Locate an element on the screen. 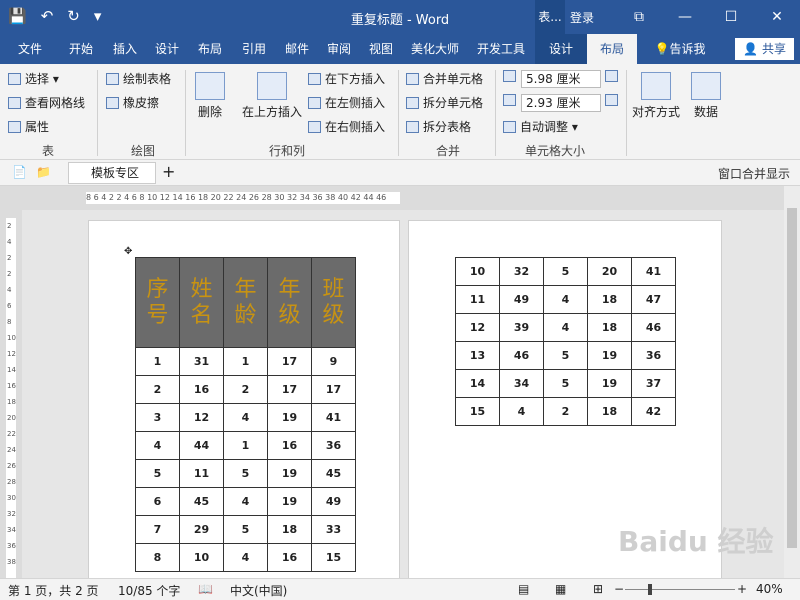 Image resolution: width=800 pixels, height=600 pixels. tab-insert: 插入 is located at coordinates (125, 49).